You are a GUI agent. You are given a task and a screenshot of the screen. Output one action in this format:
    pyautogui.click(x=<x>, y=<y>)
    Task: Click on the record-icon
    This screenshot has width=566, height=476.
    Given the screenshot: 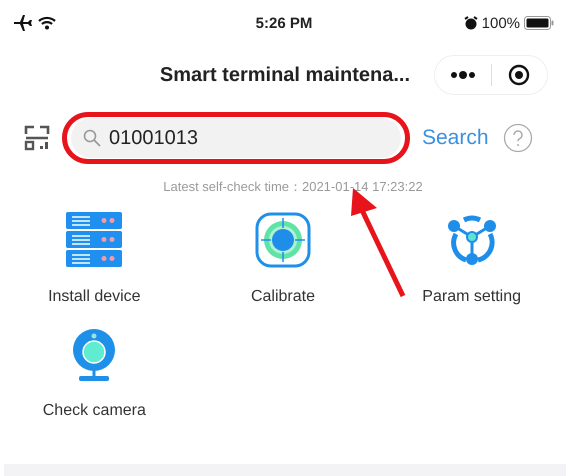 What is the action you would take?
    pyautogui.click(x=519, y=75)
    